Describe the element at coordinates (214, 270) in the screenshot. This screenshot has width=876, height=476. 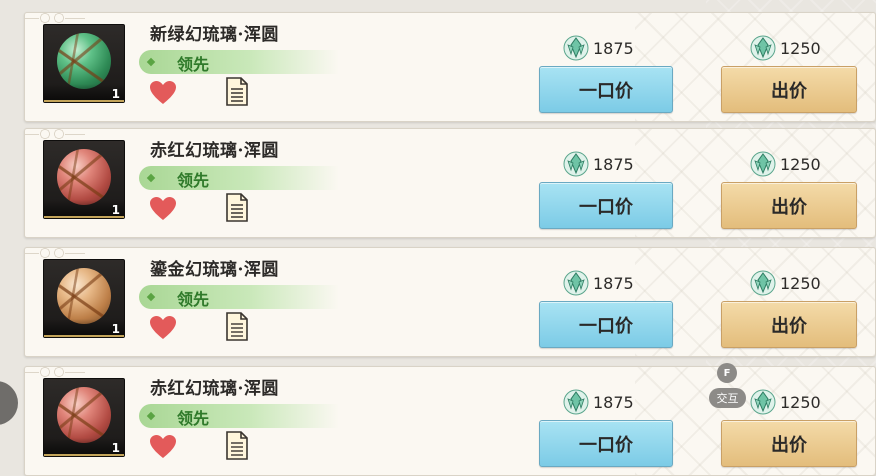
I see `item-name: 鎏金幻琉璃·浑圆` at that location.